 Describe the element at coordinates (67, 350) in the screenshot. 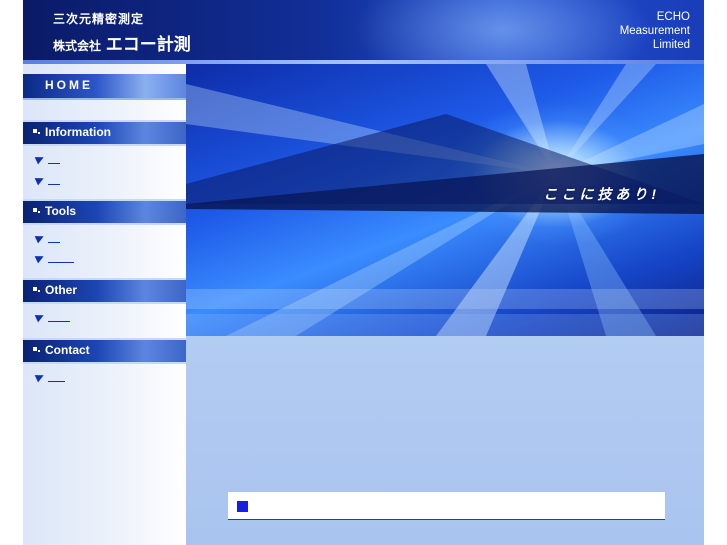

I see `section-label-contact: Contact` at that location.